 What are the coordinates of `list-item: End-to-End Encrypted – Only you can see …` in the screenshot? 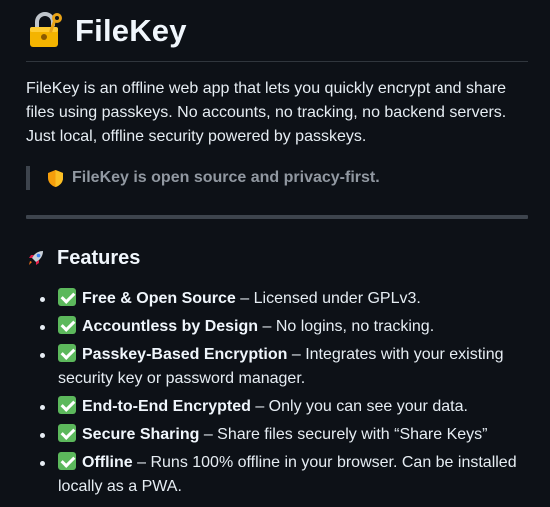 It's located at (284, 407).